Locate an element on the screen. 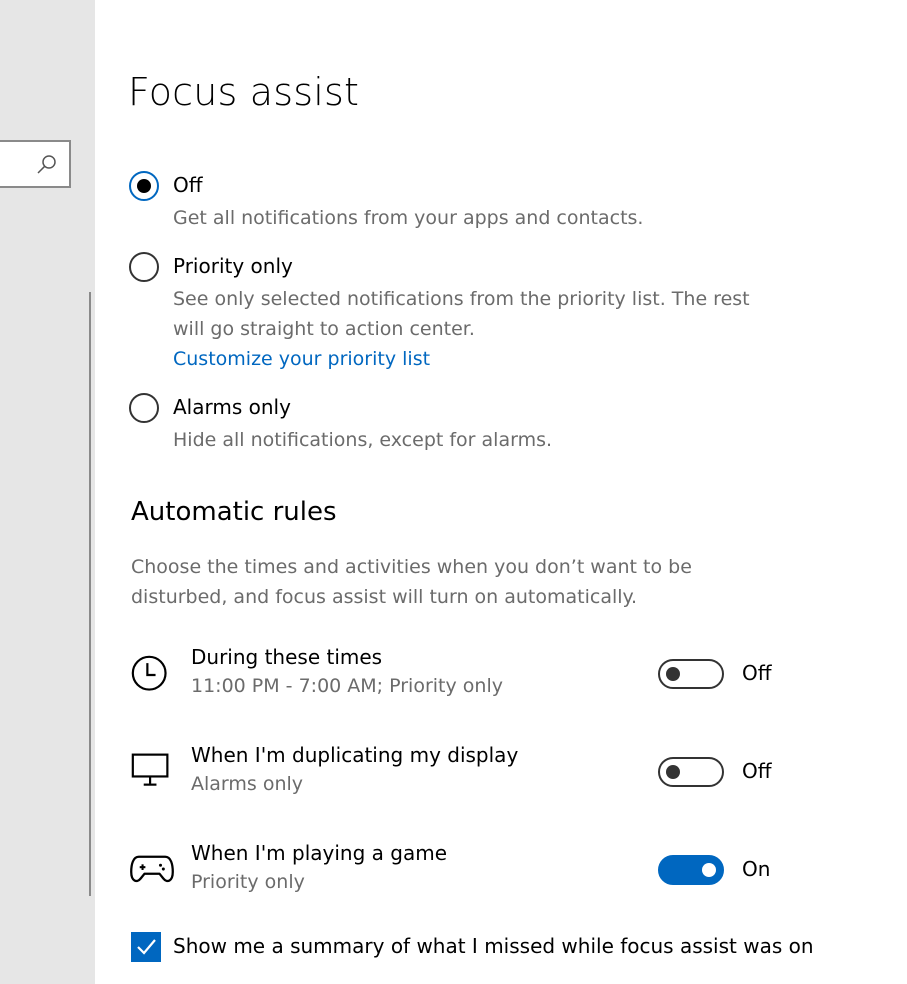  toggle-playing-game is located at coordinates (691, 870).